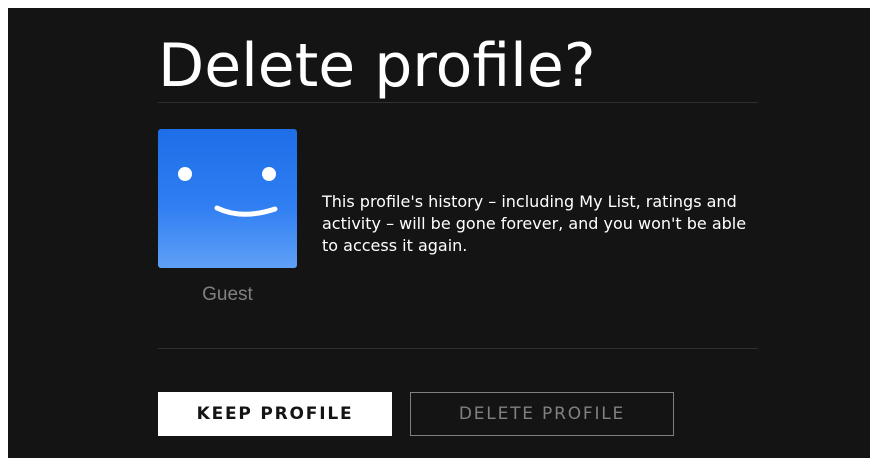 The height and width of the screenshot is (458, 870). I want to click on page-title: Delete profile?, so click(377, 66).